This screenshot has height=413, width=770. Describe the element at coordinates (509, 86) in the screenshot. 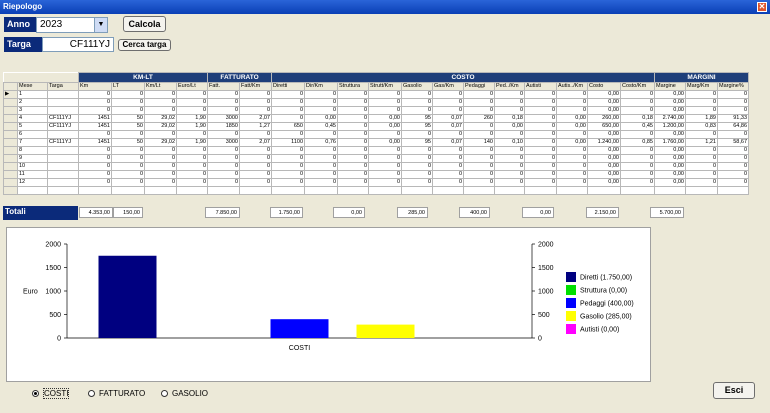

I see `column-header: Ped../Km` at that location.